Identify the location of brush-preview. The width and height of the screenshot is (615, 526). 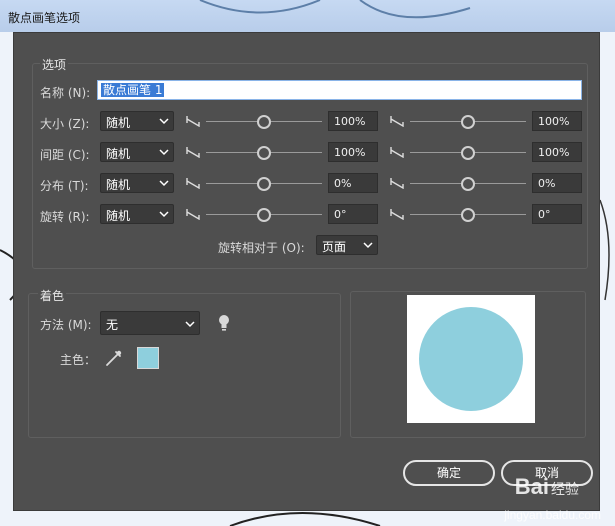
(471, 359).